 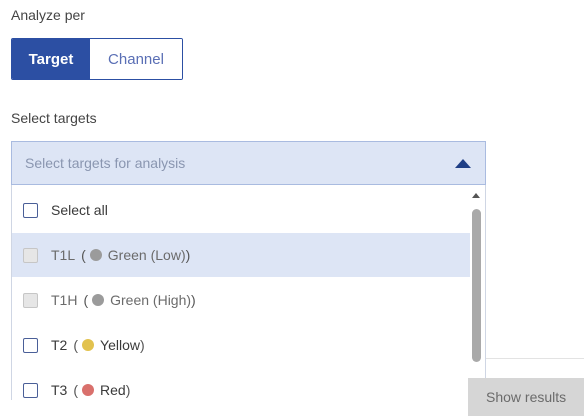 What do you see at coordinates (48, 15) in the screenshot?
I see `analyze-per-label: Analyze per` at bounding box center [48, 15].